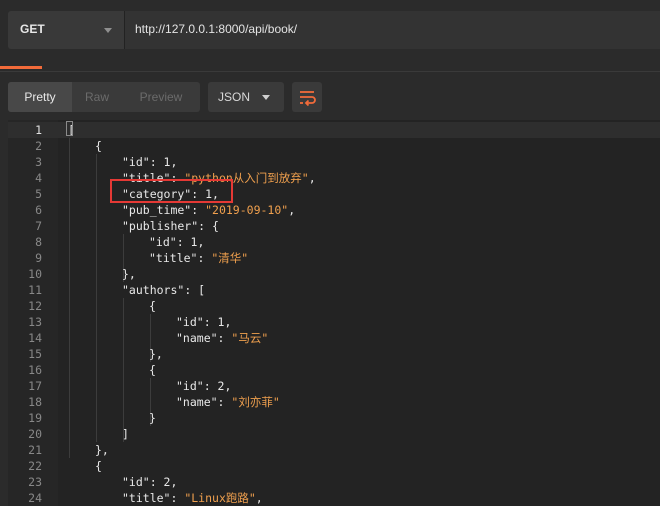 This screenshot has width=660, height=506. I want to click on code-line: 8 "id": 1,, so click(334, 242).